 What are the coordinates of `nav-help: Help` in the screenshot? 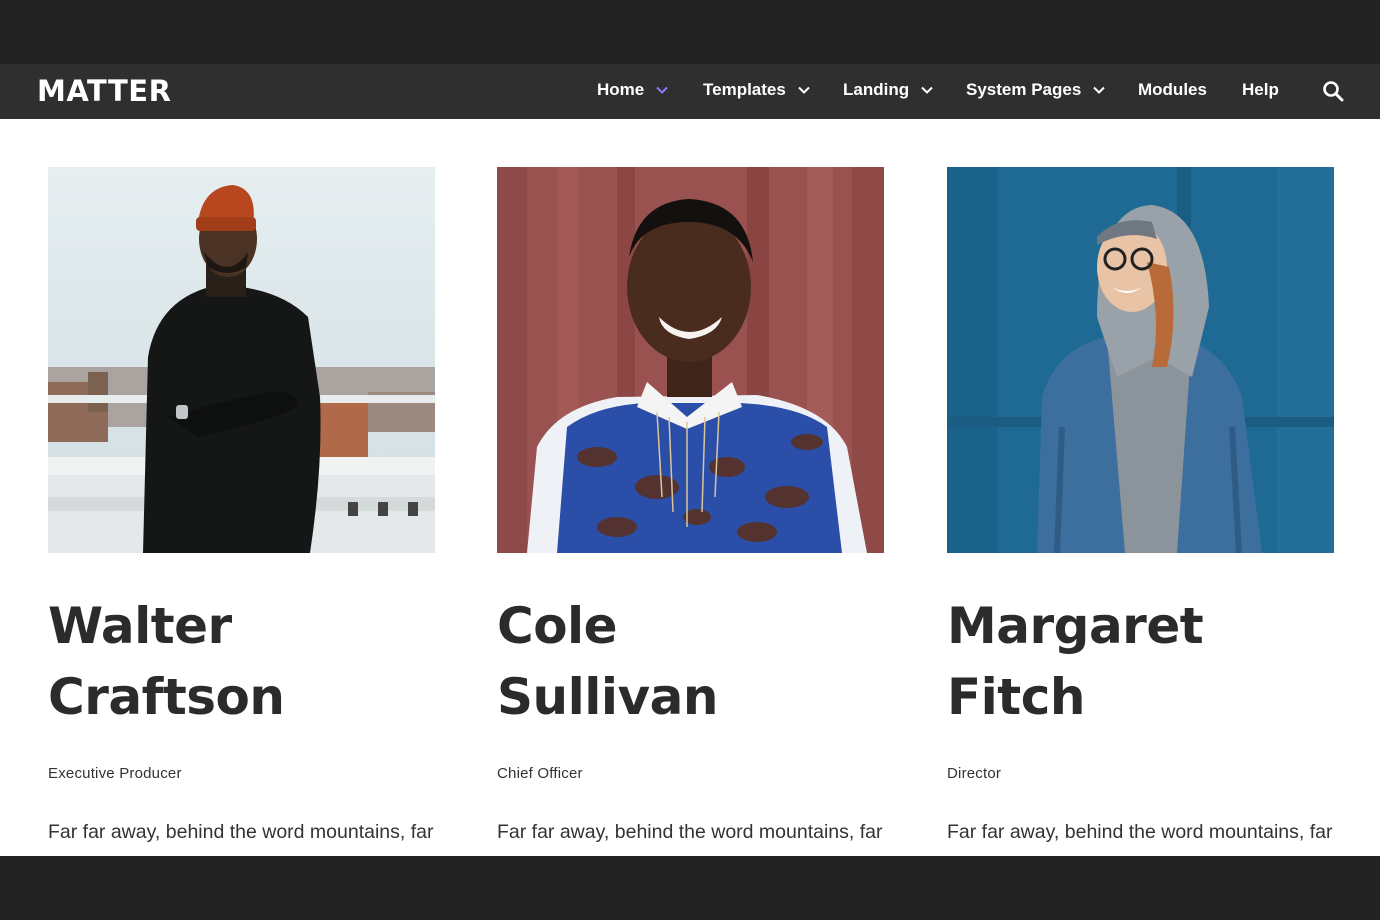 It's located at (1260, 90).